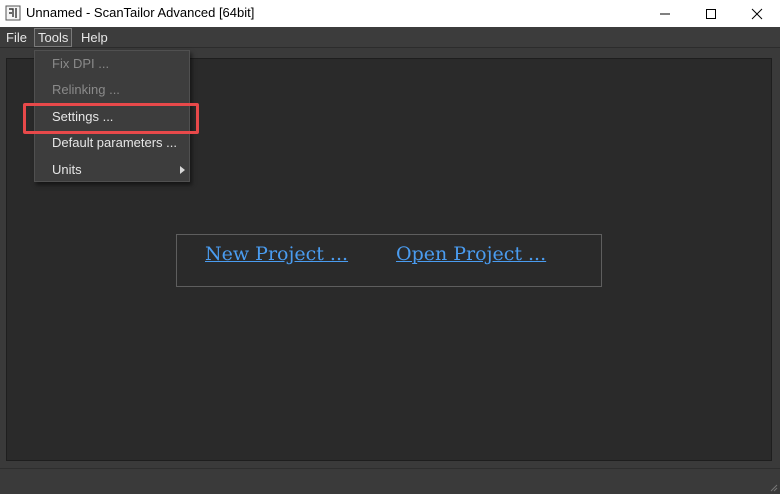 The height and width of the screenshot is (494, 780). Describe the element at coordinates (390, 13) in the screenshot. I see `title-bar: Unnamed - ScanTailor Advanced [64bit]` at that location.